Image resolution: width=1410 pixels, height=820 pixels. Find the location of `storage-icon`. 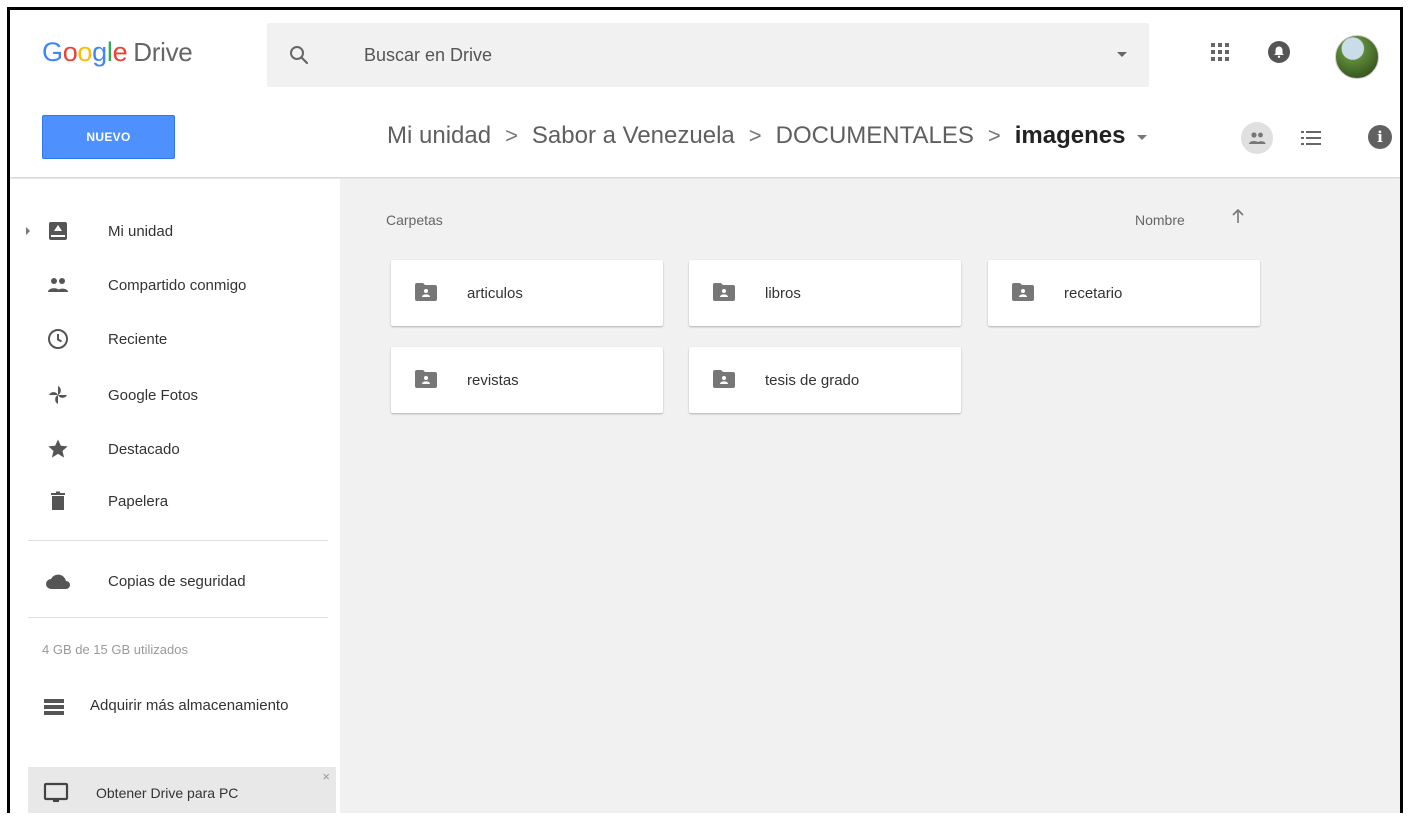

storage-icon is located at coordinates (54, 707).